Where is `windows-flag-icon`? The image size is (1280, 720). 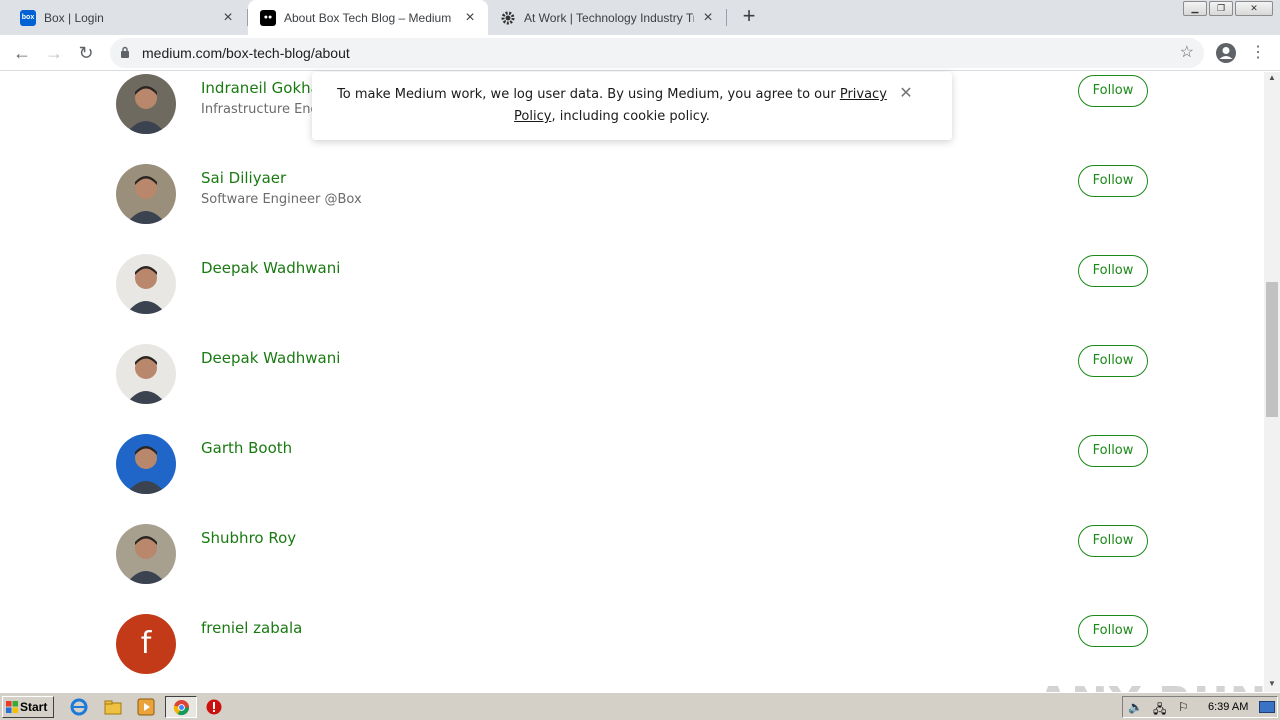
windows-flag-icon is located at coordinates (12, 707).